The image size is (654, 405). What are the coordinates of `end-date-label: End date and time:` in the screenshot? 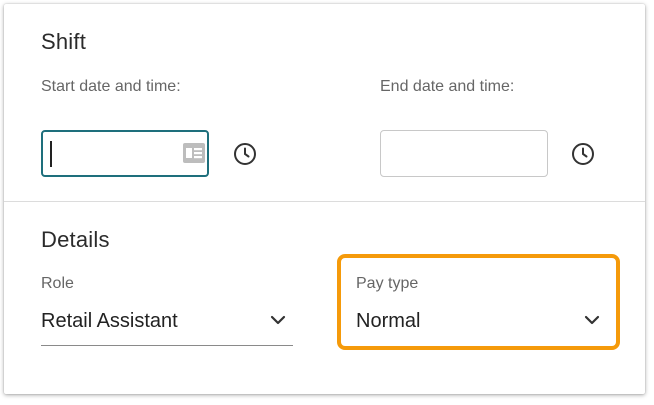 It's located at (447, 86).